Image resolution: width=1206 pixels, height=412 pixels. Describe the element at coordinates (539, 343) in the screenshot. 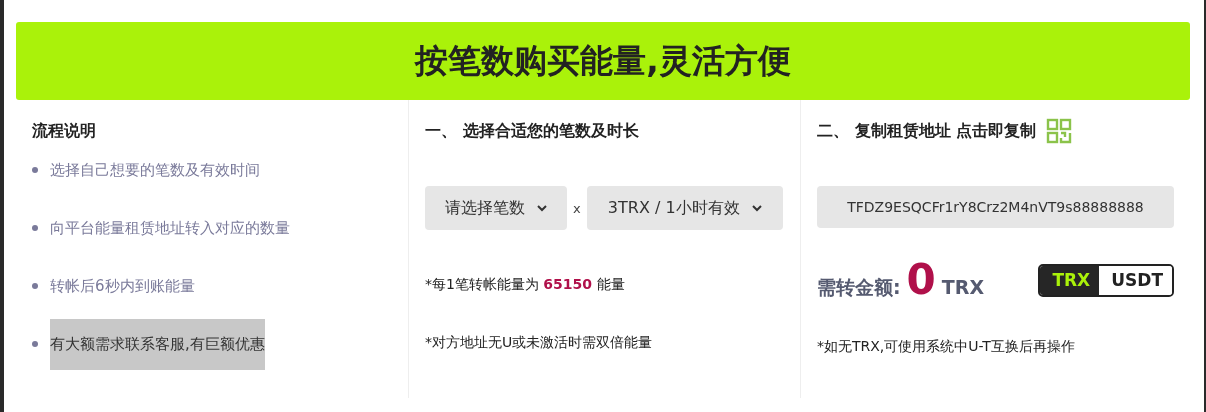

I see `note-text: *对方地址无U或未激活时需双倍能量` at that location.